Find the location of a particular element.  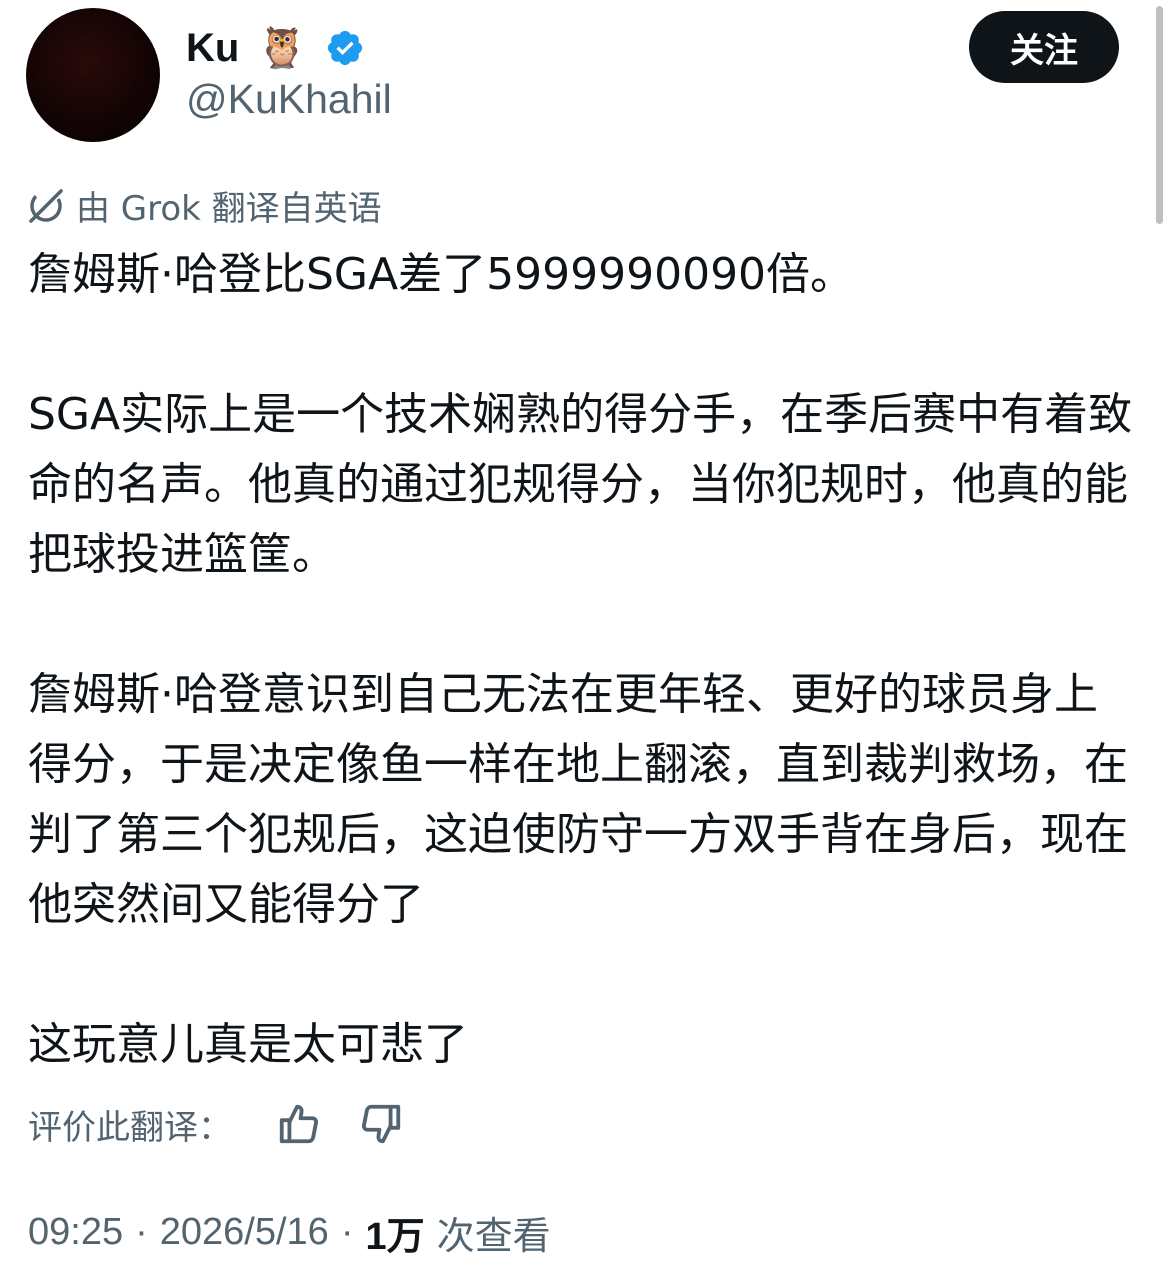

tweet-meta: 09:25 · 2026/5/16 · 1万 次查看 is located at coordinates (289, 1232).